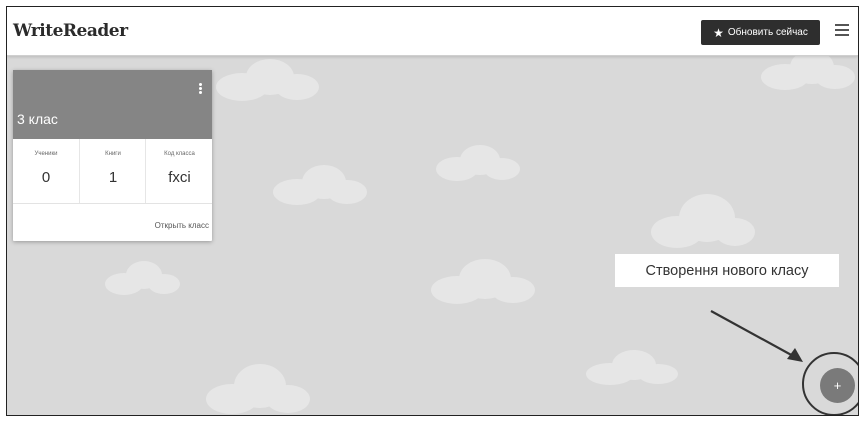 The image size is (865, 422). I want to click on class-card-header: 3 клас, so click(112, 104).